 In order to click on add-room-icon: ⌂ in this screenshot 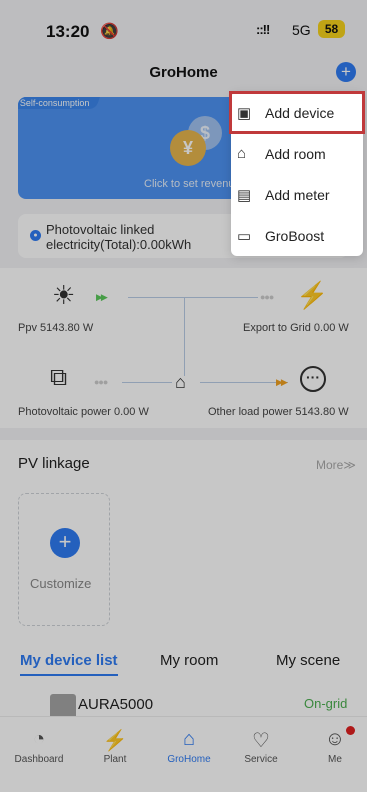, I will do `click(242, 153)`.